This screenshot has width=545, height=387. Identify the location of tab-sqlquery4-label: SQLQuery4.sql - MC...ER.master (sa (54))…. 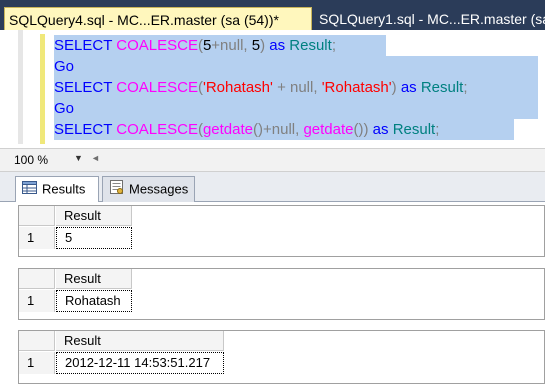
(144, 20).